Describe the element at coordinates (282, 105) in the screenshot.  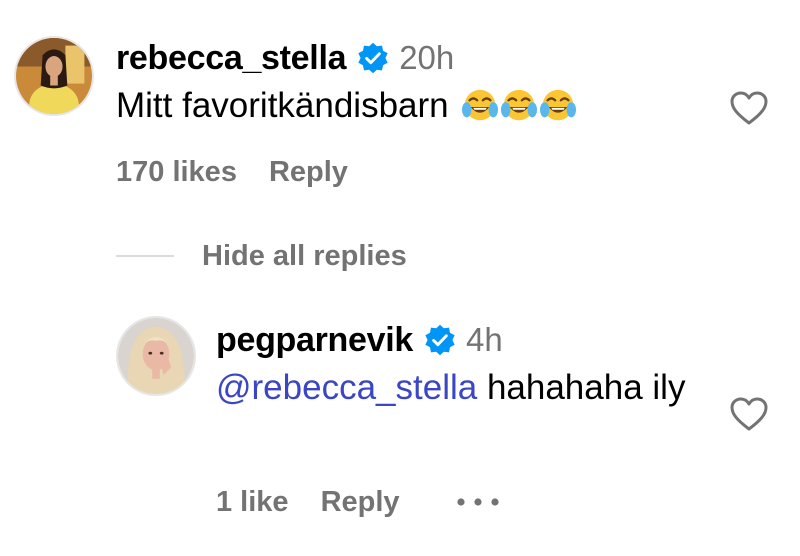
I see `comment-body: Mitt favoritkändisbarn` at that location.